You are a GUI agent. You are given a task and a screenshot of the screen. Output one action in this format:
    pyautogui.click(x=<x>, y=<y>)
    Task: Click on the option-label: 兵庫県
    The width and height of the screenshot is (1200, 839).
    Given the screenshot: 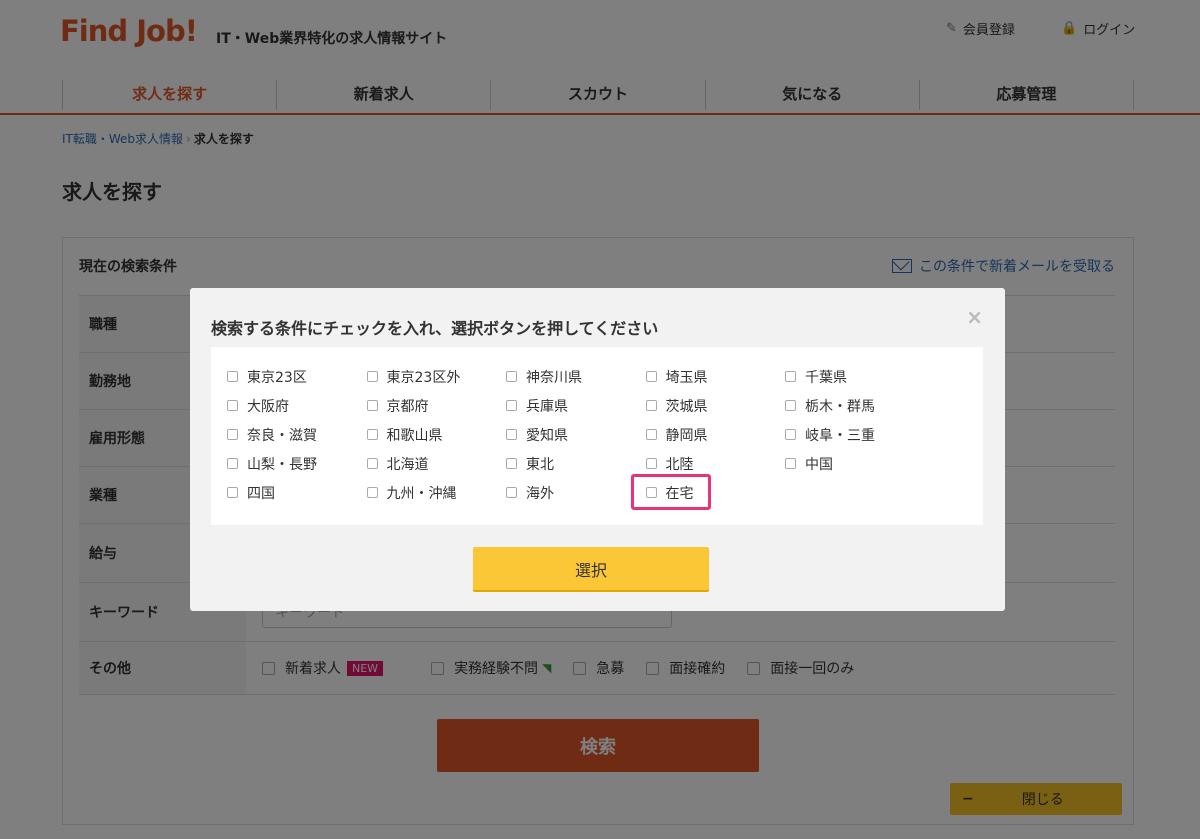 What is the action you would take?
    pyautogui.click(x=547, y=406)
    